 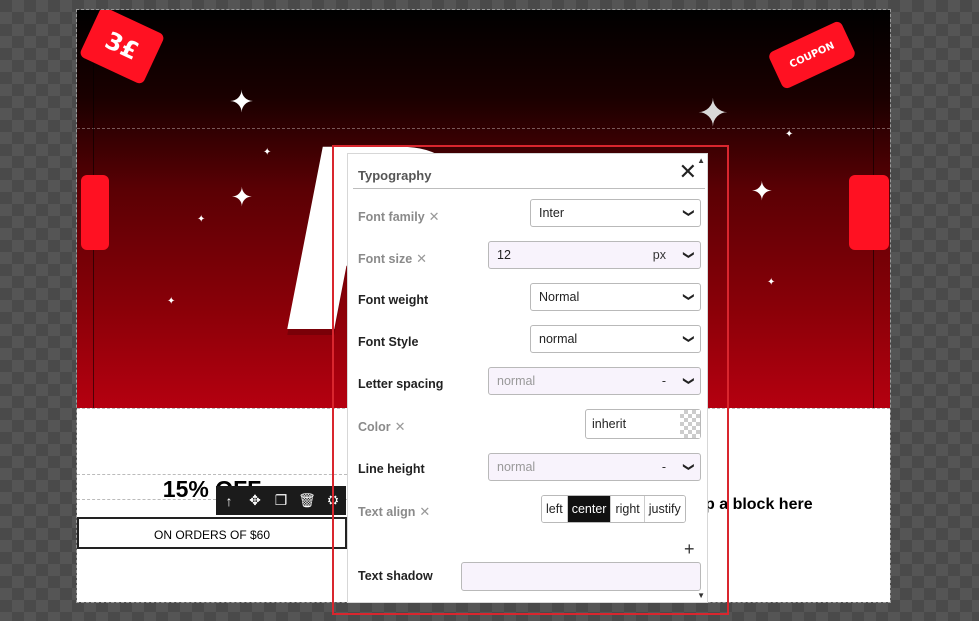 I want to click on coupon-ticket-edge-right, so click(x=869, y=212).